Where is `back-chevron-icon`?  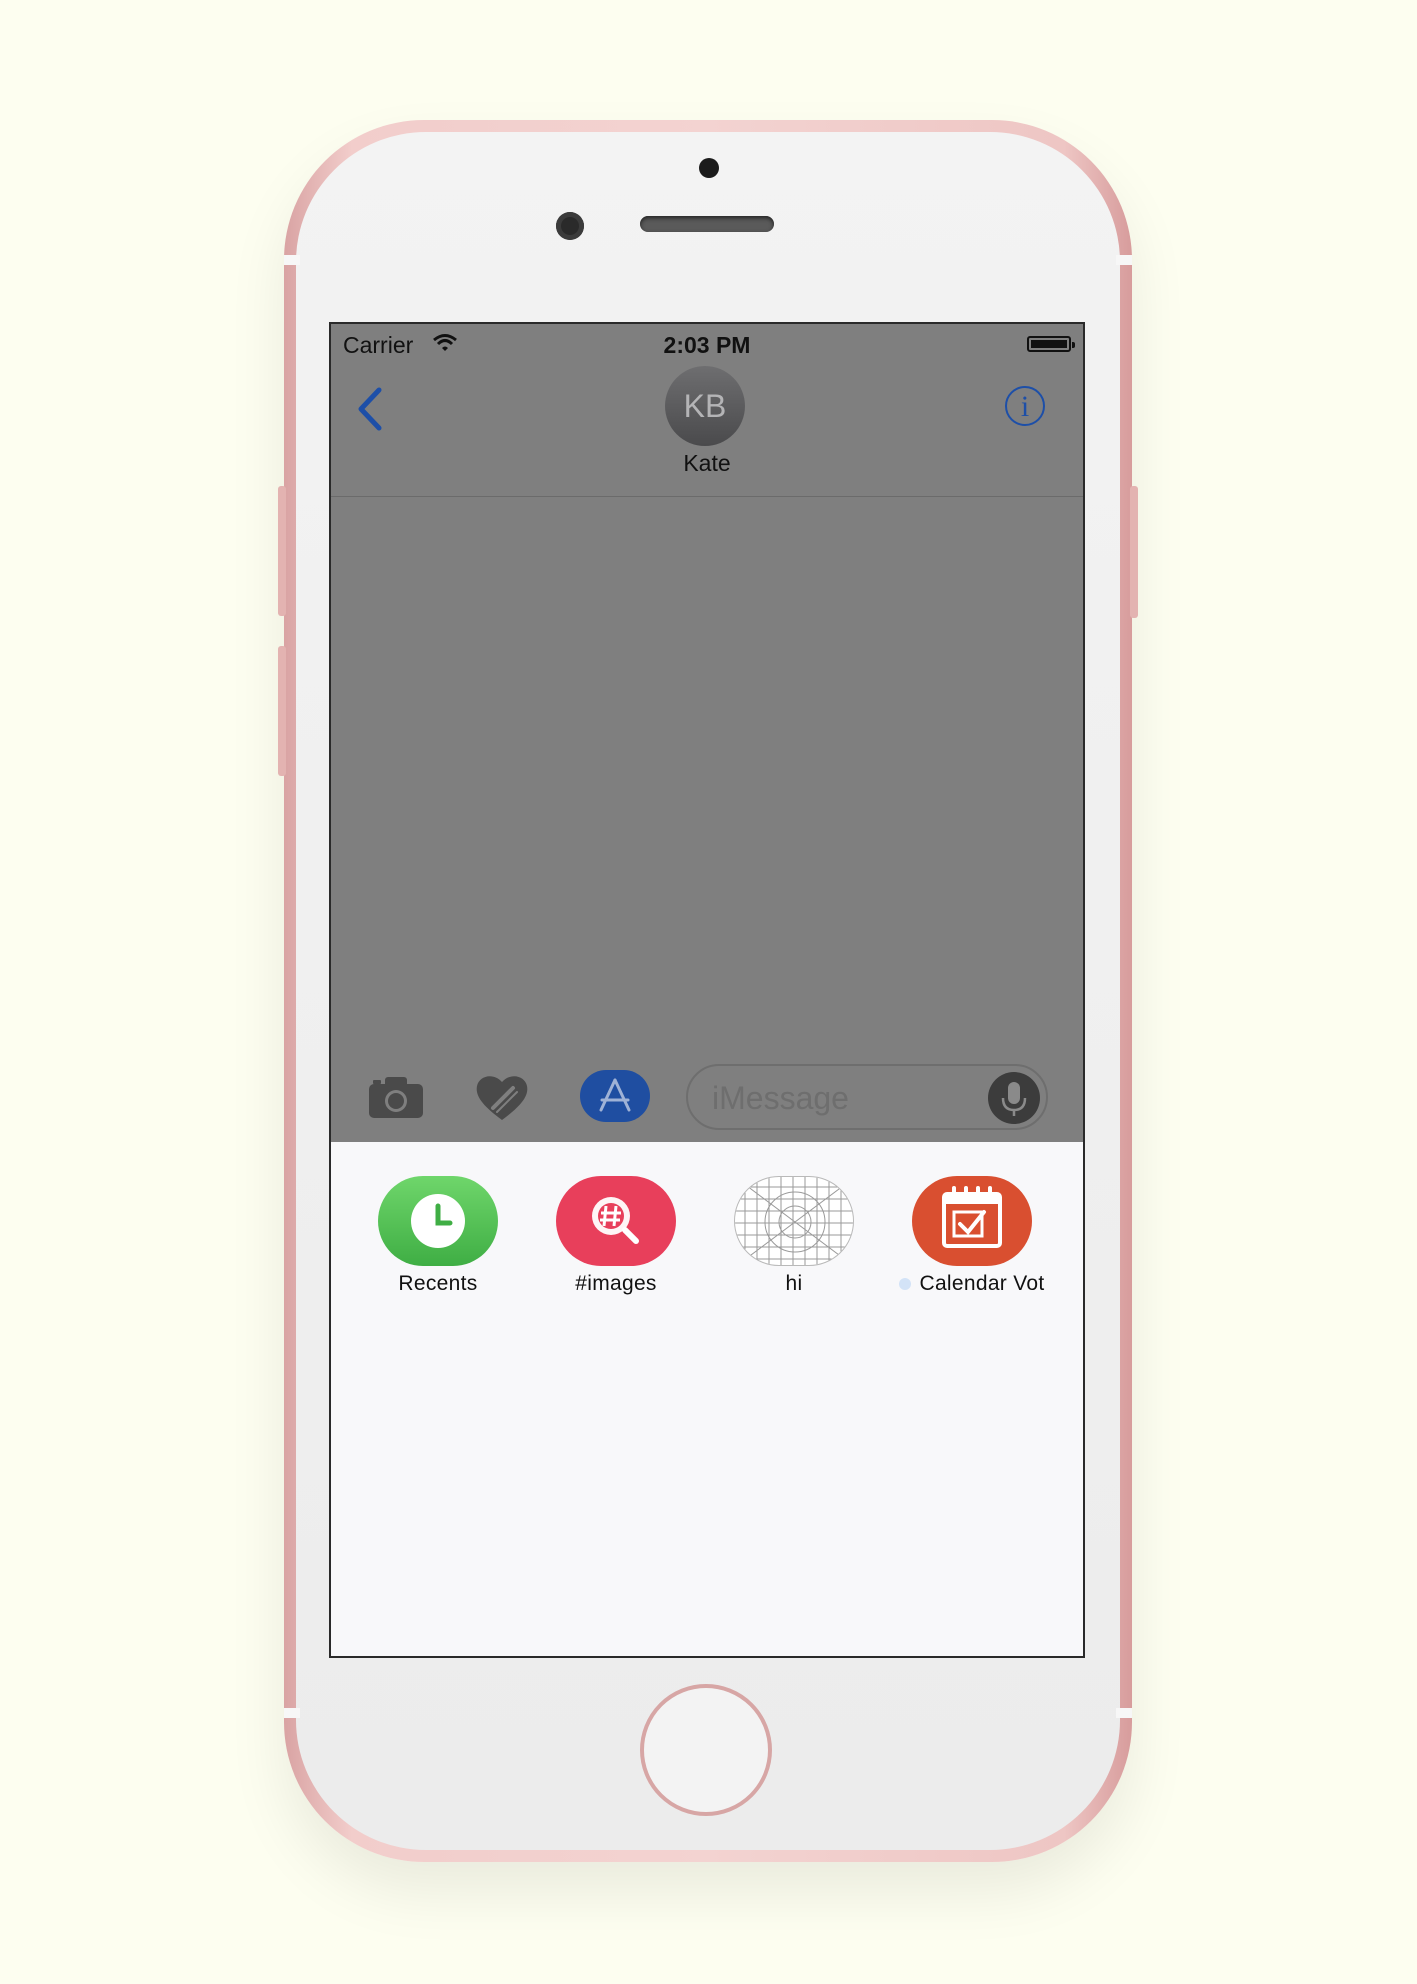
back-chevron-icon is located at coordinates (371, 409).